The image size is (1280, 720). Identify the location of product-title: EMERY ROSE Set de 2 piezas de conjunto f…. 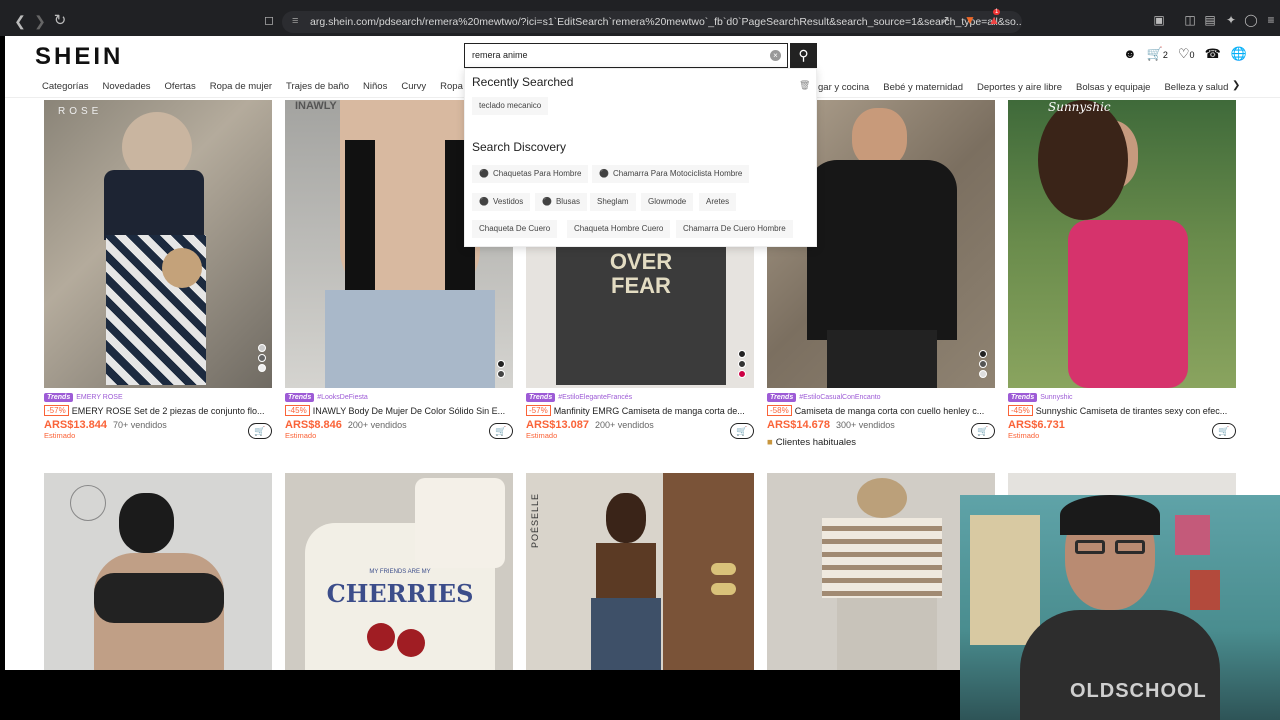
(168, 411).